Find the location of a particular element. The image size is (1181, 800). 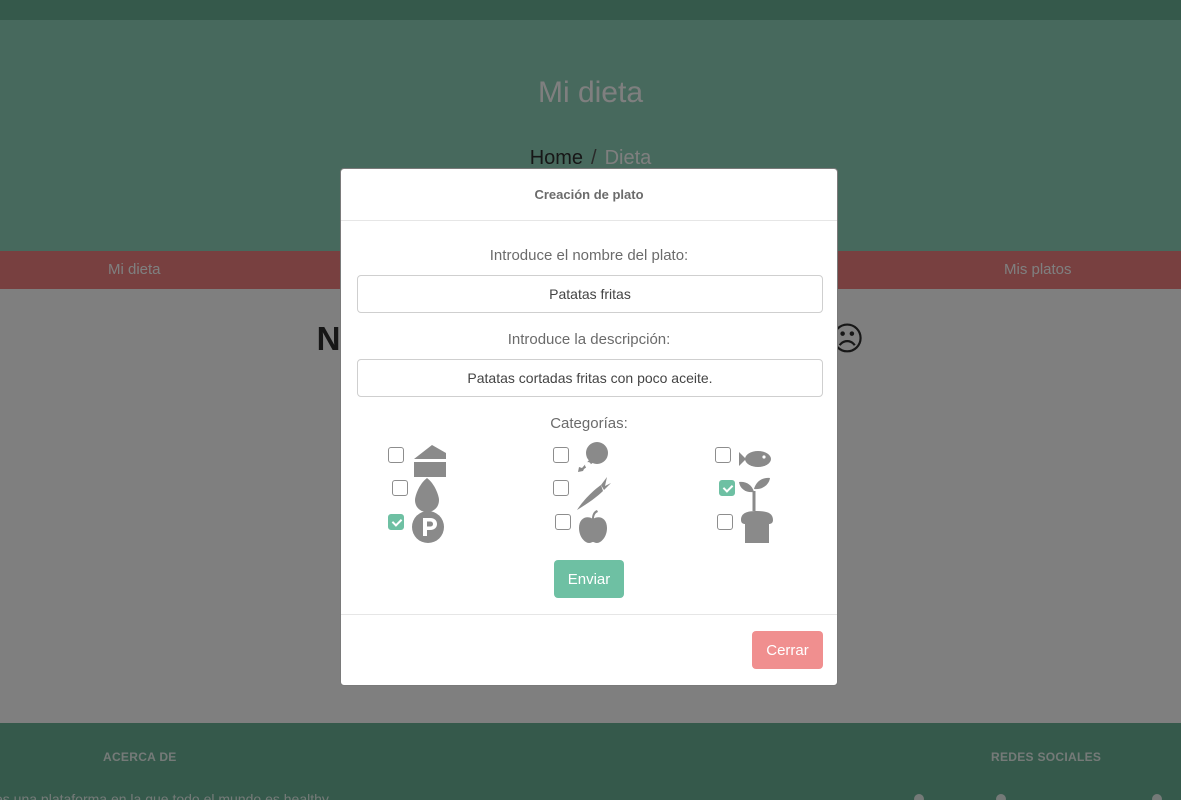

categories-label: Categorías: is located at coordinates (589, 423).